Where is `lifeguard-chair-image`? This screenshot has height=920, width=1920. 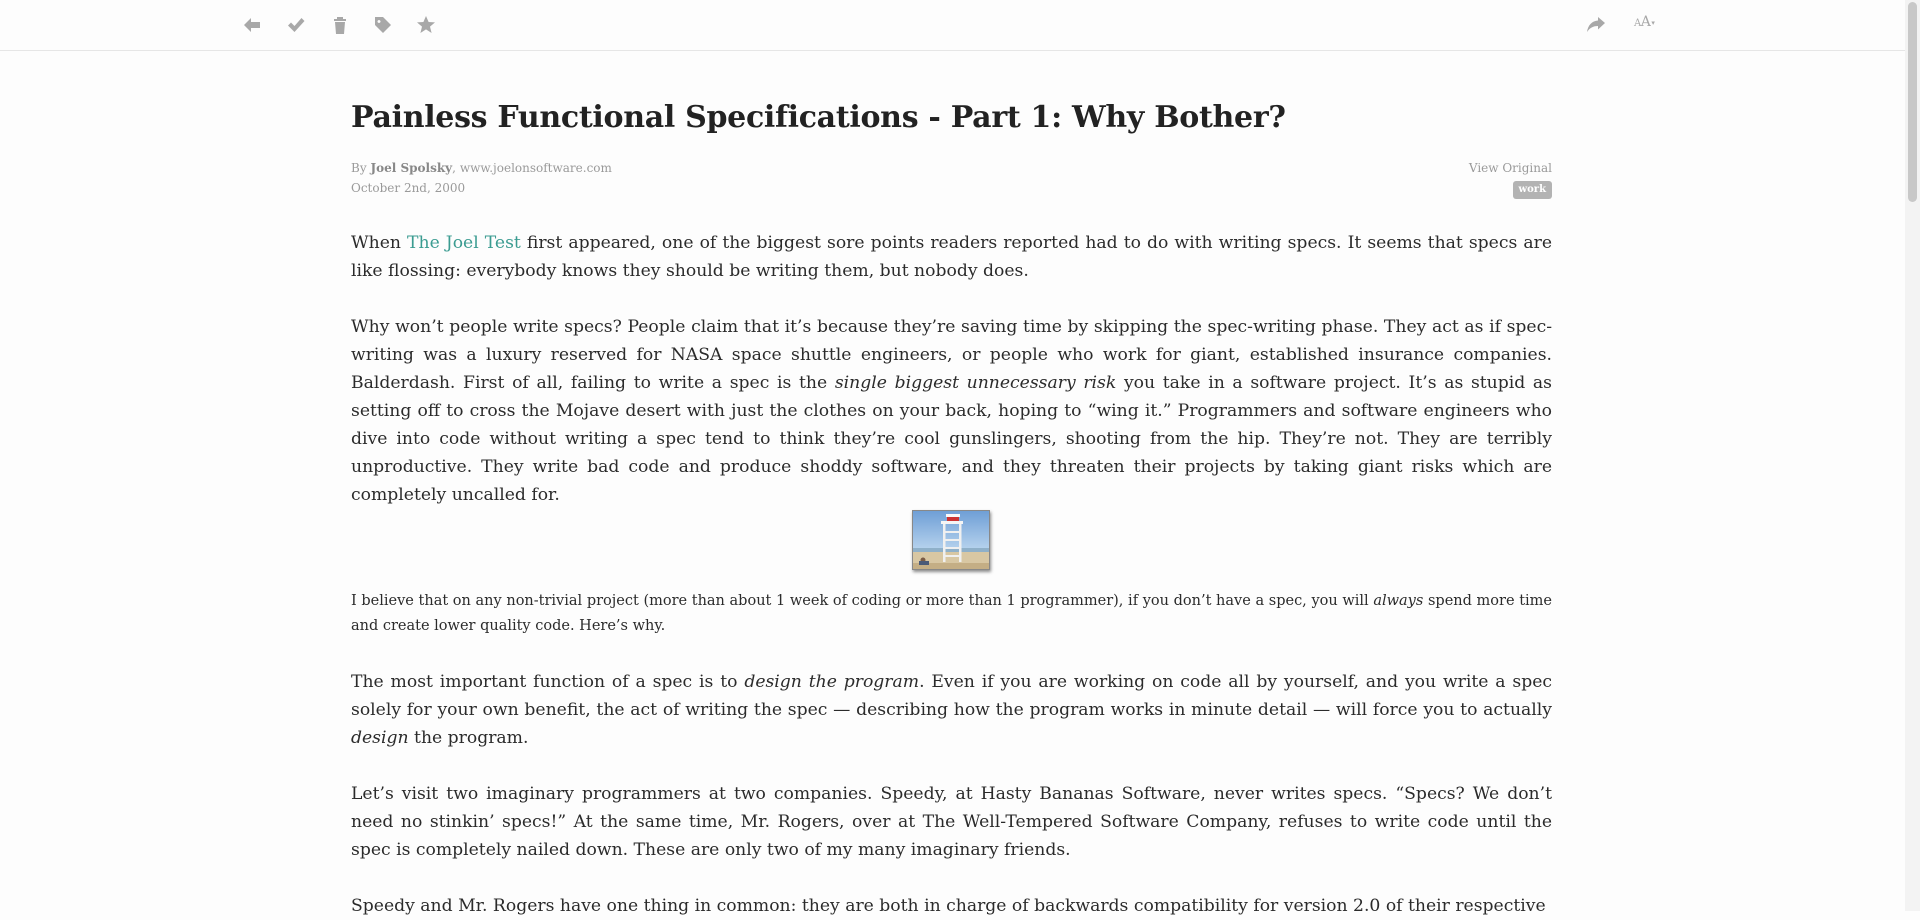 lifeguard-chair-image is located at coordinates (951, 540).